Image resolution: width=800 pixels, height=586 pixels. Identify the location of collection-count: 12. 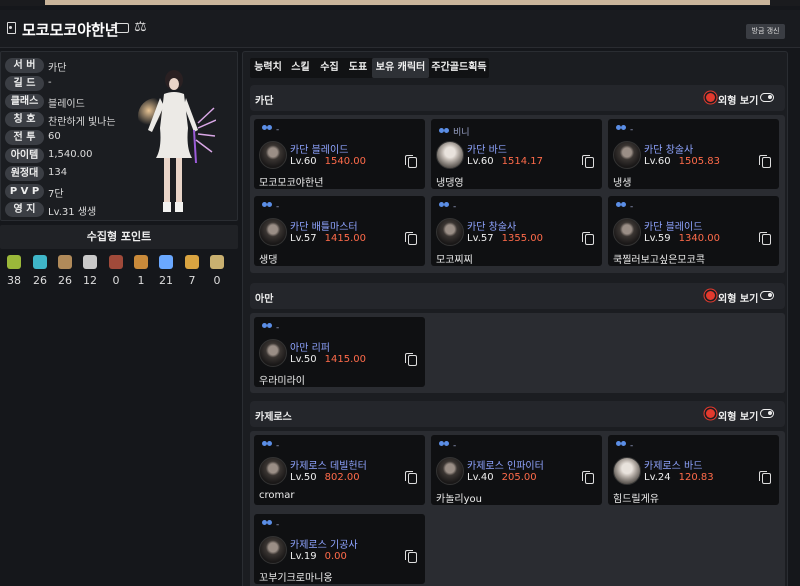
(90, 280).